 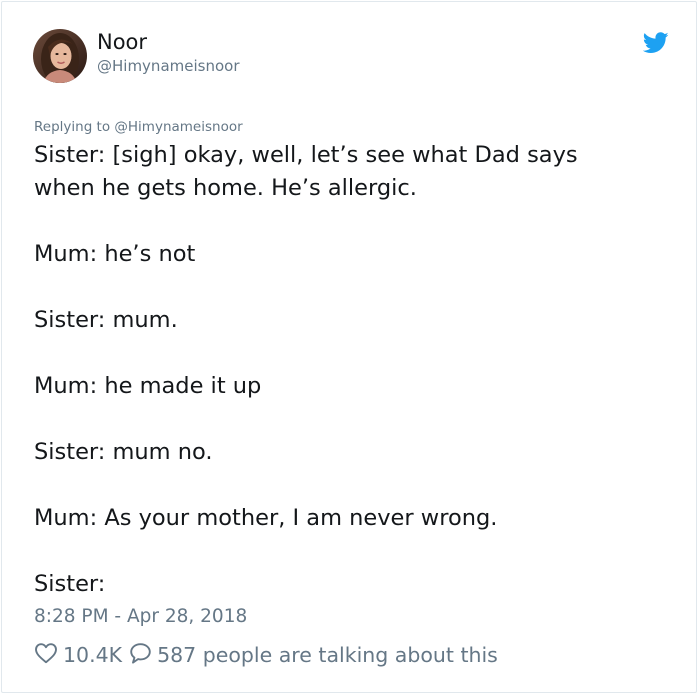 What do you see at coordinates (168, 66) in the screenshot?
I see `user-handle: @Himynameisnoor` at bounding box center [168, 66].